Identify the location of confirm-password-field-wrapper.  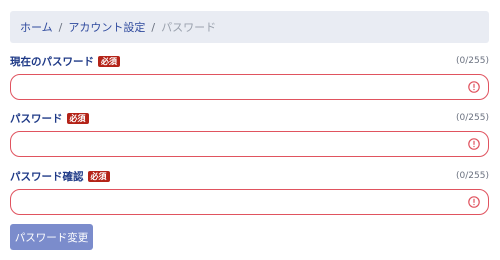
(249, 202).